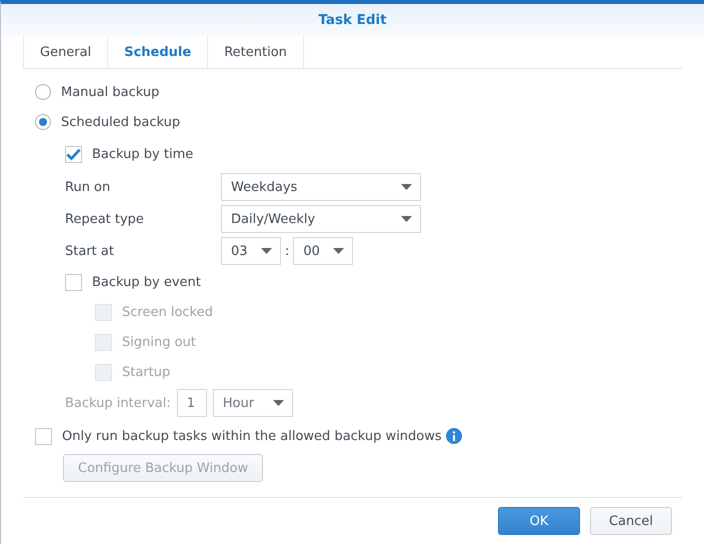 The width and height of the screenshot is (704, 544). Describe the element at coordinates (143, 154) in the screenshot. I see `checkbox-label: Backup by time` at that location.